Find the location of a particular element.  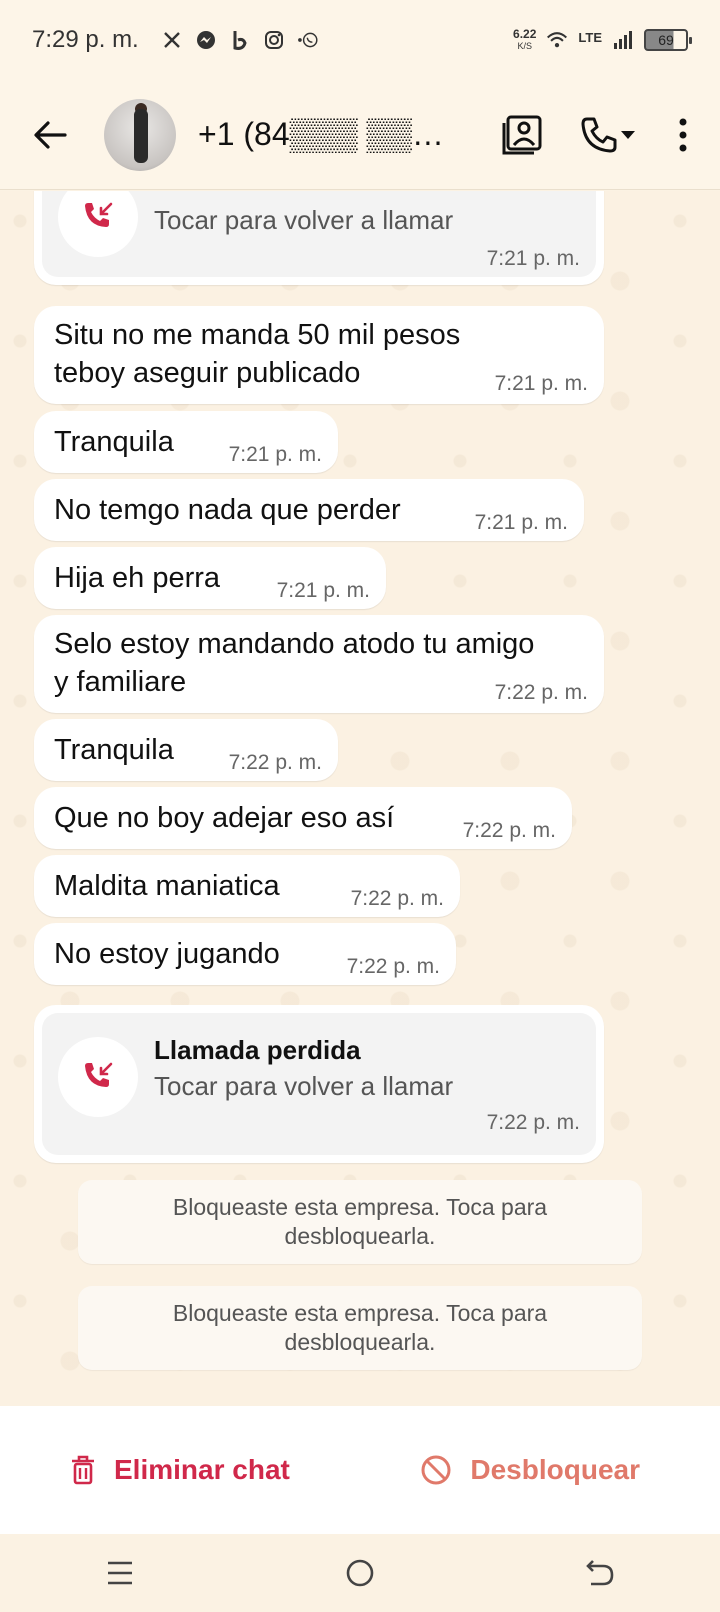

block-icon is located at coordinates (436, 1470).